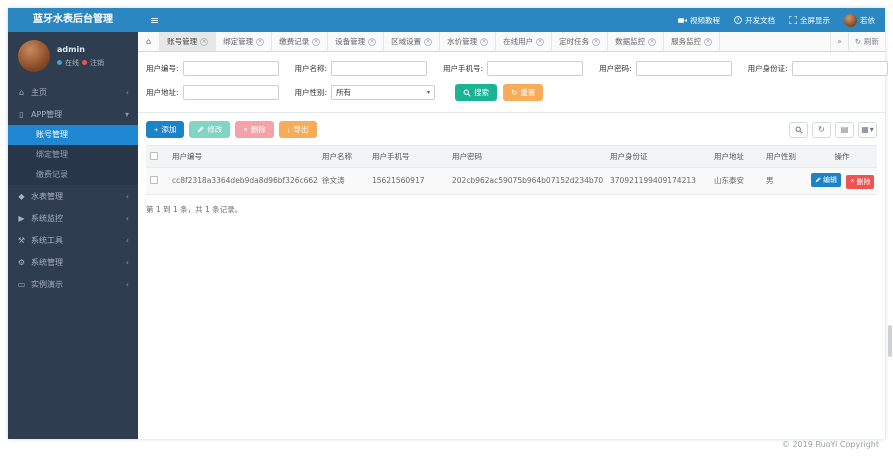 Image resolution: width=893 pixels, height=459 pixels. Describe the element at coordinates (754, 20) in the screenshot. I see `dev-docs-link: ? 开发文档` at that location.